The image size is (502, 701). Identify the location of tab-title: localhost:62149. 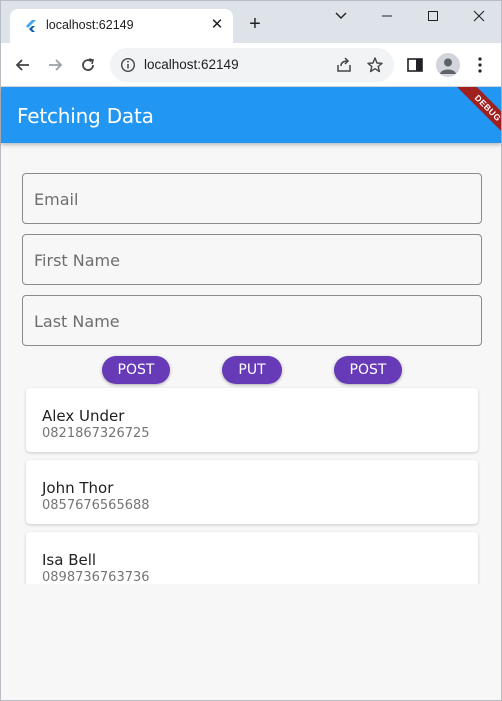
(90, 25).